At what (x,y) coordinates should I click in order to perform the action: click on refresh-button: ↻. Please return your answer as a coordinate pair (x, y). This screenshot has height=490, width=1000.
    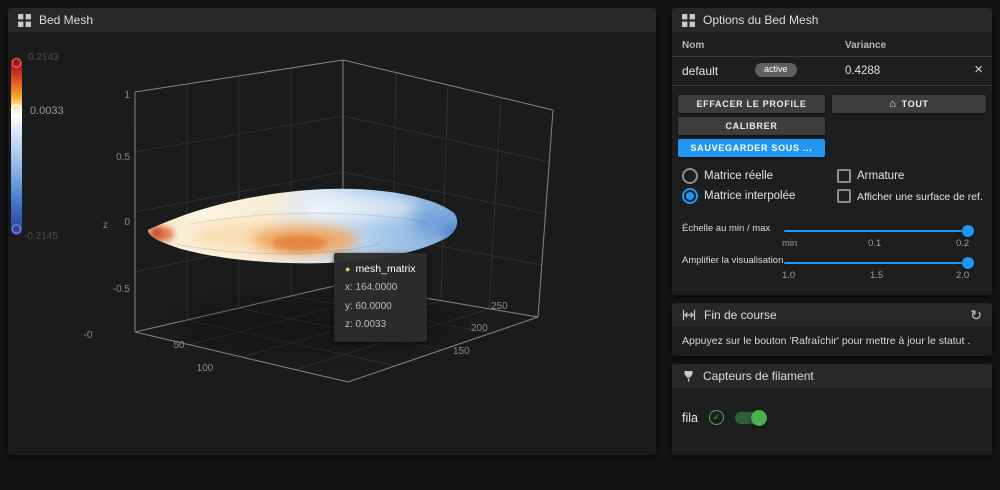
    Looking at the image, I should click on (976, 315).